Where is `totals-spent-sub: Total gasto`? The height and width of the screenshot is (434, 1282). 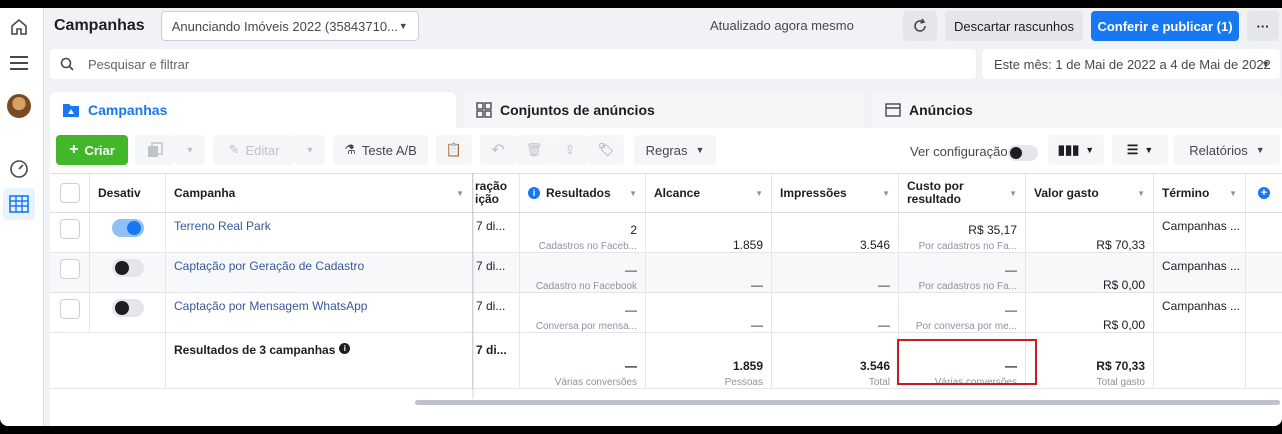
totals-spent-sub: Total gasto is located at coordinates (1120, 382).